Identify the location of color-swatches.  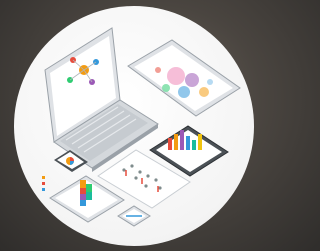
(43, 183).